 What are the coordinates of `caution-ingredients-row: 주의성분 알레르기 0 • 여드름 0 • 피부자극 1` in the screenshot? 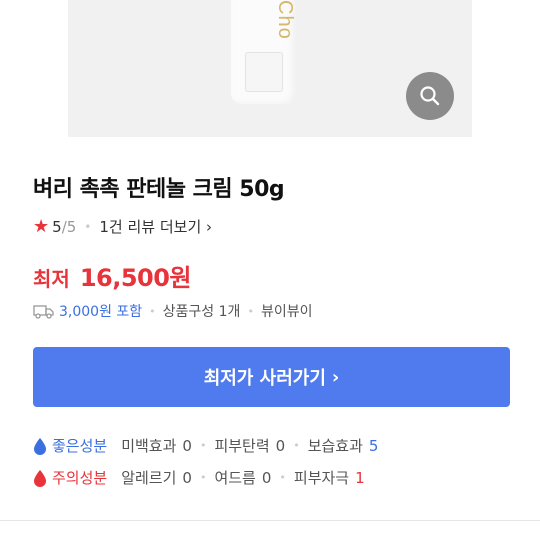 It's located at (199, 477).